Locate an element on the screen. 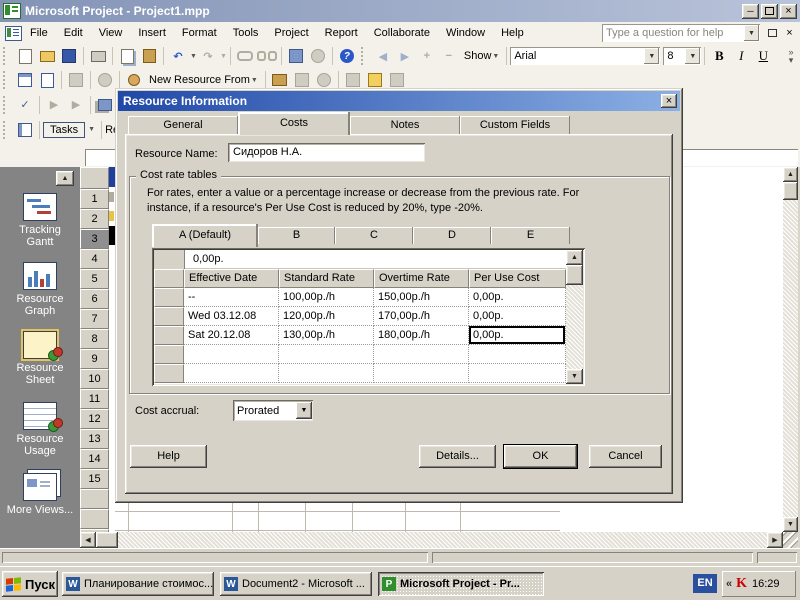 This screenshot has width=800, height=600. menu-tools: Tools is located at coordinates (246, 33).